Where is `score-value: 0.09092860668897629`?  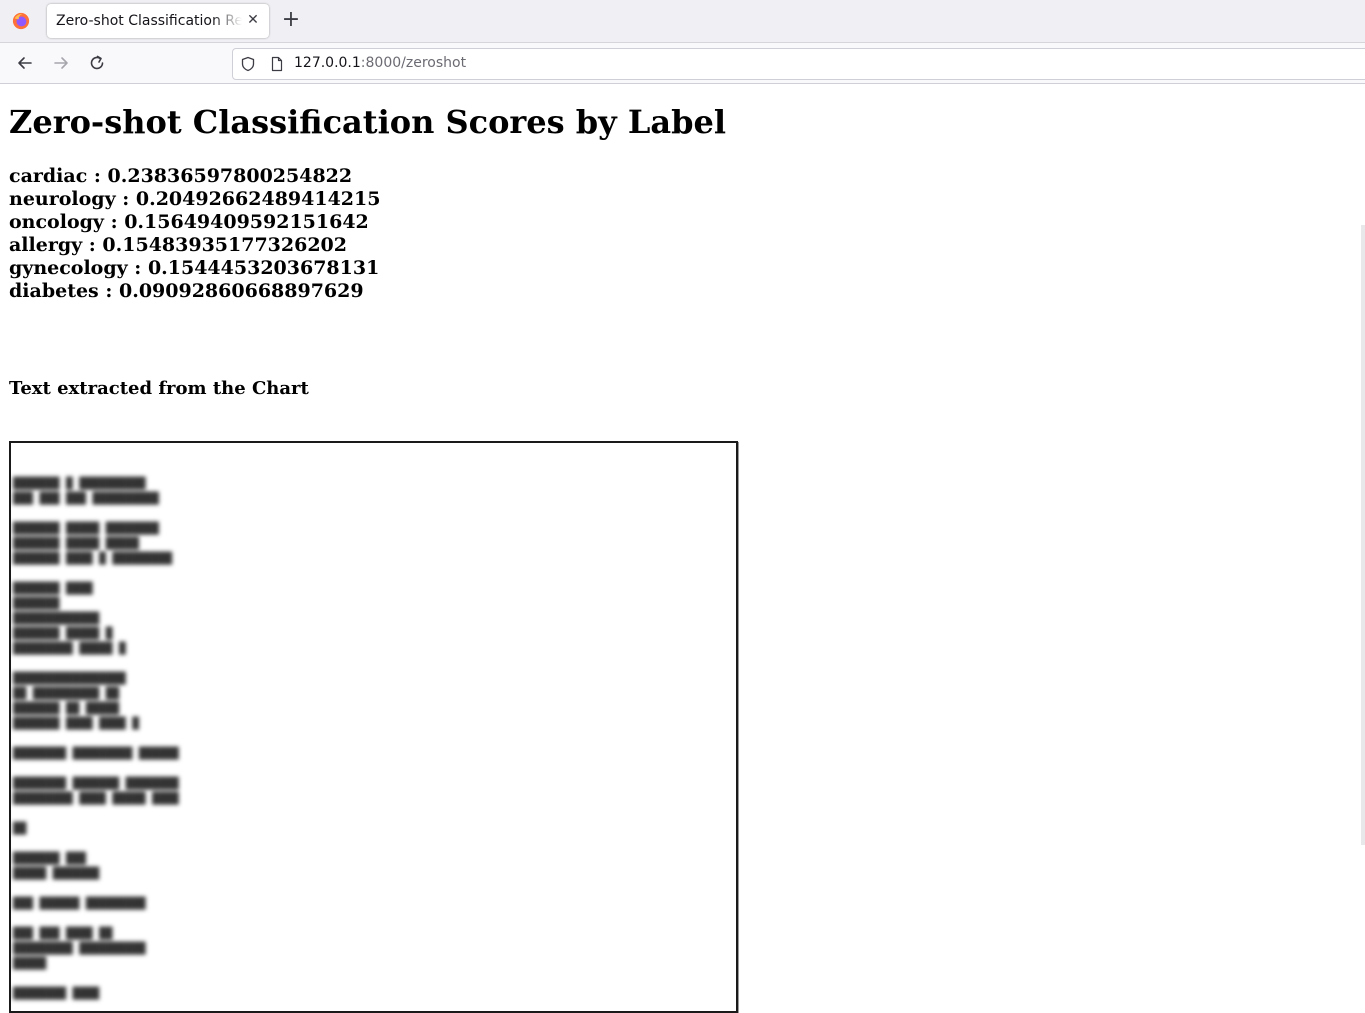
score-value: 0.09092860668897629 is located at coordinates (241, 291).